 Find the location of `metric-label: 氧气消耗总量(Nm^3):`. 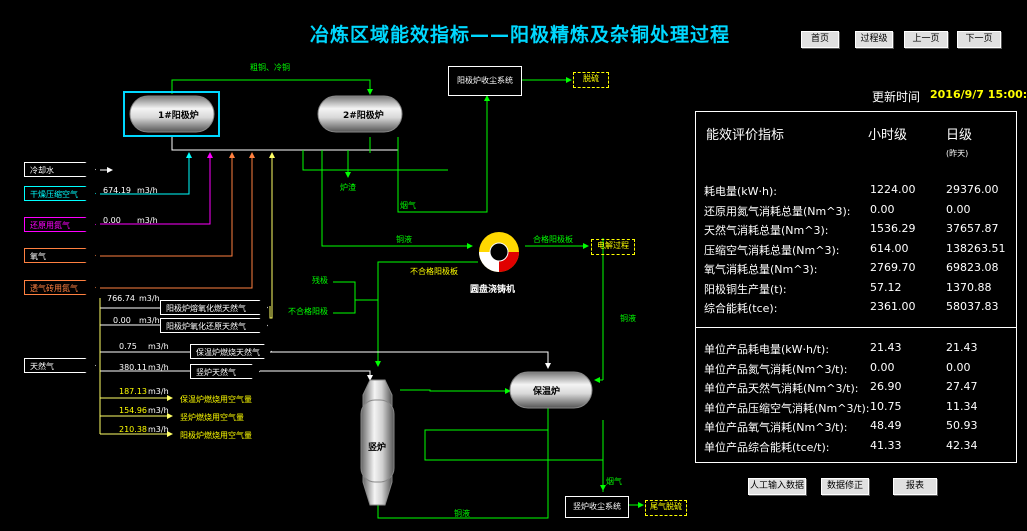

metric-label: 氧气消耗总量(Nm^3): is located at coordinates (761, 269).